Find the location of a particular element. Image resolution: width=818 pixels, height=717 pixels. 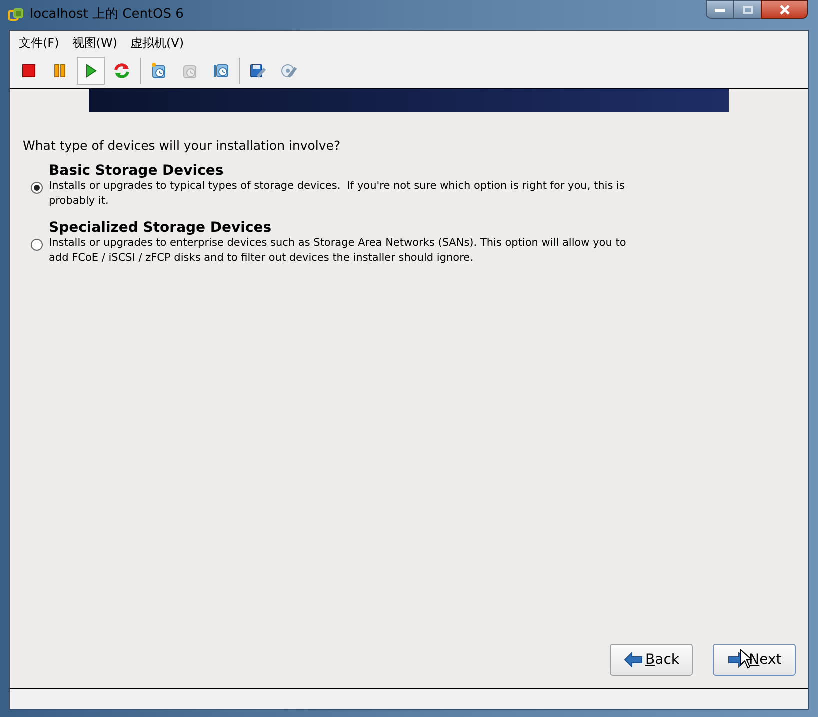

close-button is located at coordinates (784, 9).